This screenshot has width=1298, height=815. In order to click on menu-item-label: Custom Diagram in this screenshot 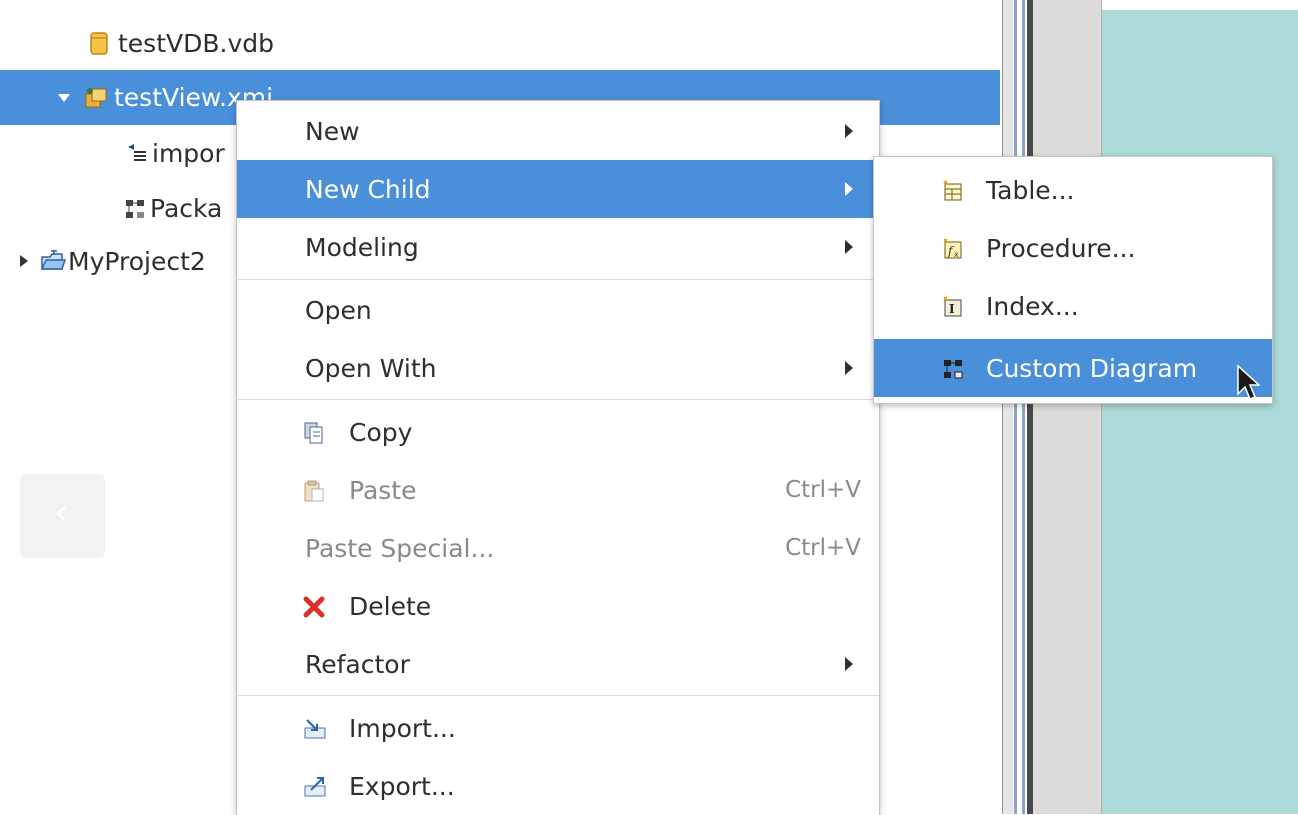, I will do `click(1092, 368)`.